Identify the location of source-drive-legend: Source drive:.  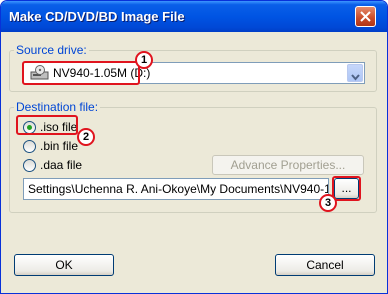
(51, 50).